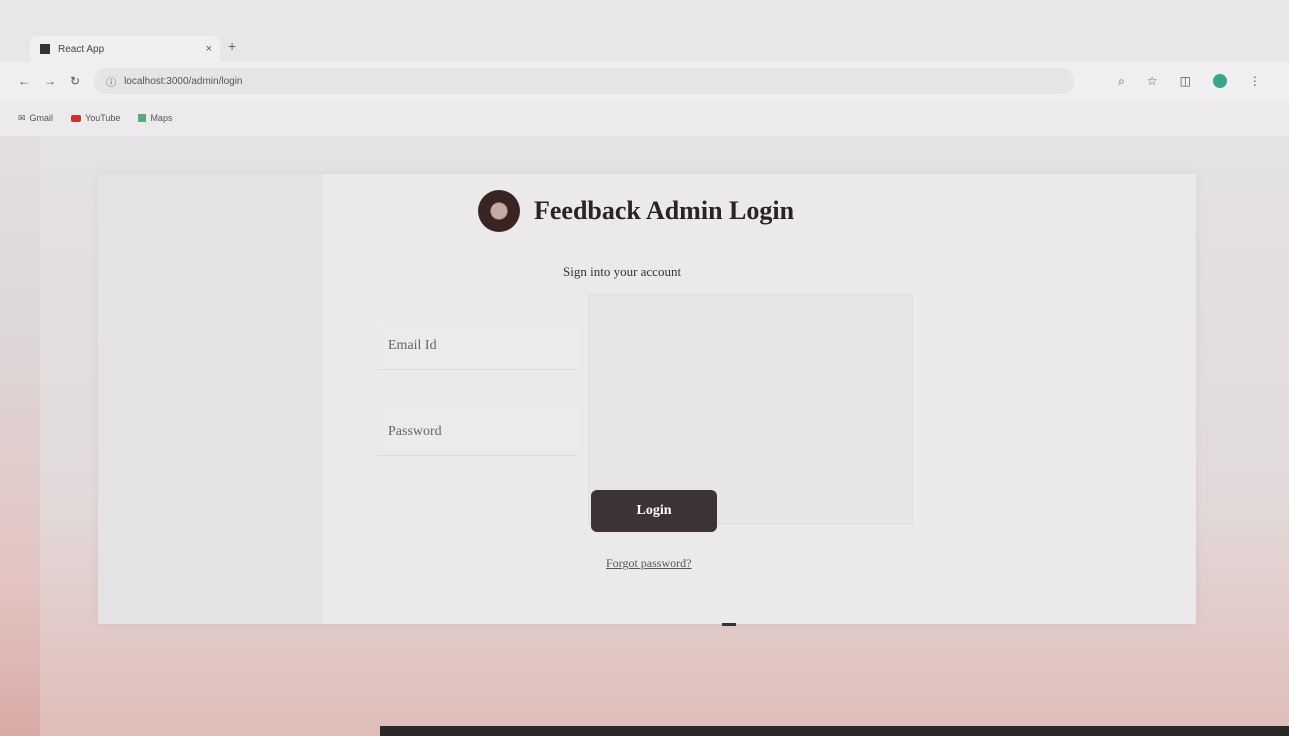  I want to click on reload-icon: ↻, so click(75, 81).